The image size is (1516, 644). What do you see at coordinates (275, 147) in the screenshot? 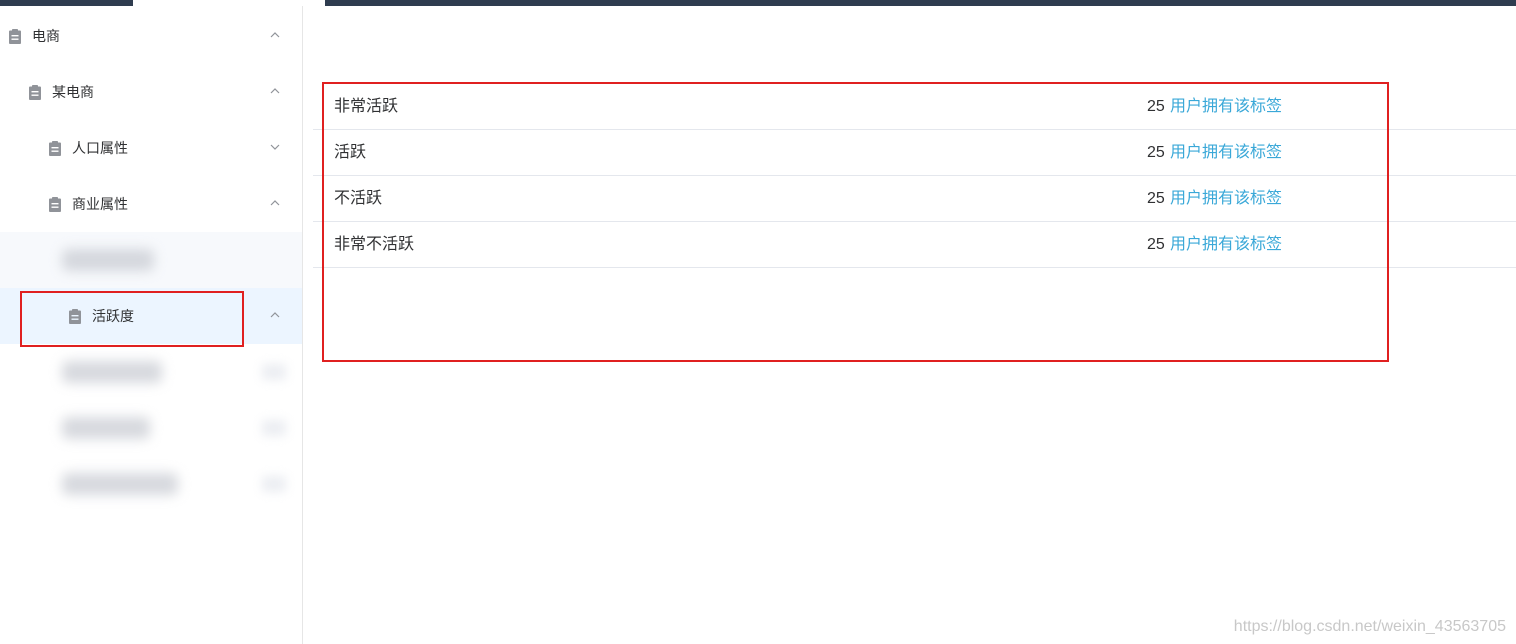
I see `chevron-down-icon` at bounding box center [275, 147].